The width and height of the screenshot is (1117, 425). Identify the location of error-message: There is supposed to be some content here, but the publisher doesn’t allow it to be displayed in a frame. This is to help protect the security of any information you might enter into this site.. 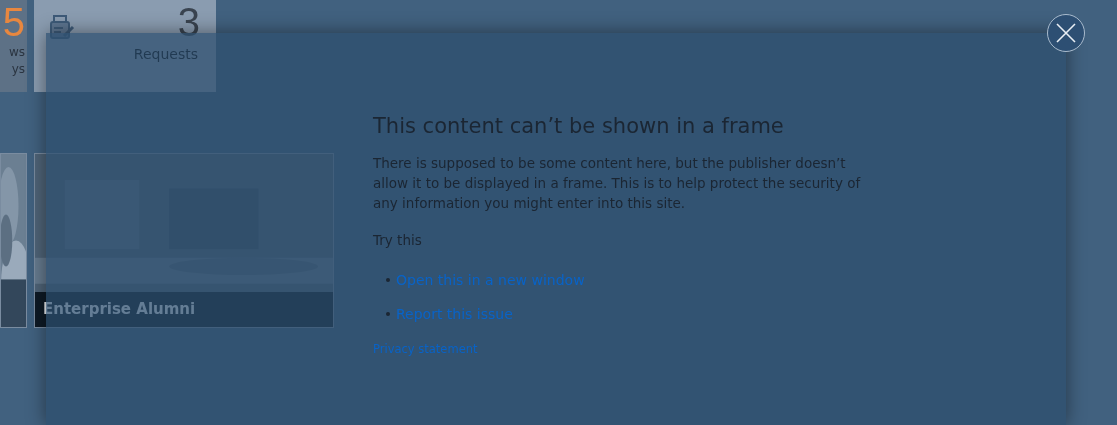
(617, 183).